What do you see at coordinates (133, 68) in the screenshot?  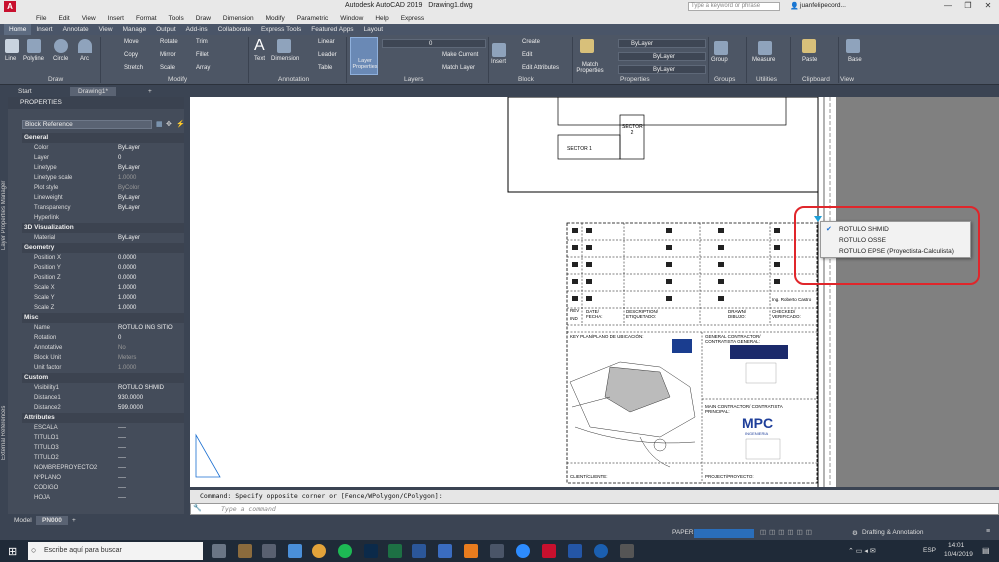 I see `stretch-button: Stretch` at bounding box center [133, 68].